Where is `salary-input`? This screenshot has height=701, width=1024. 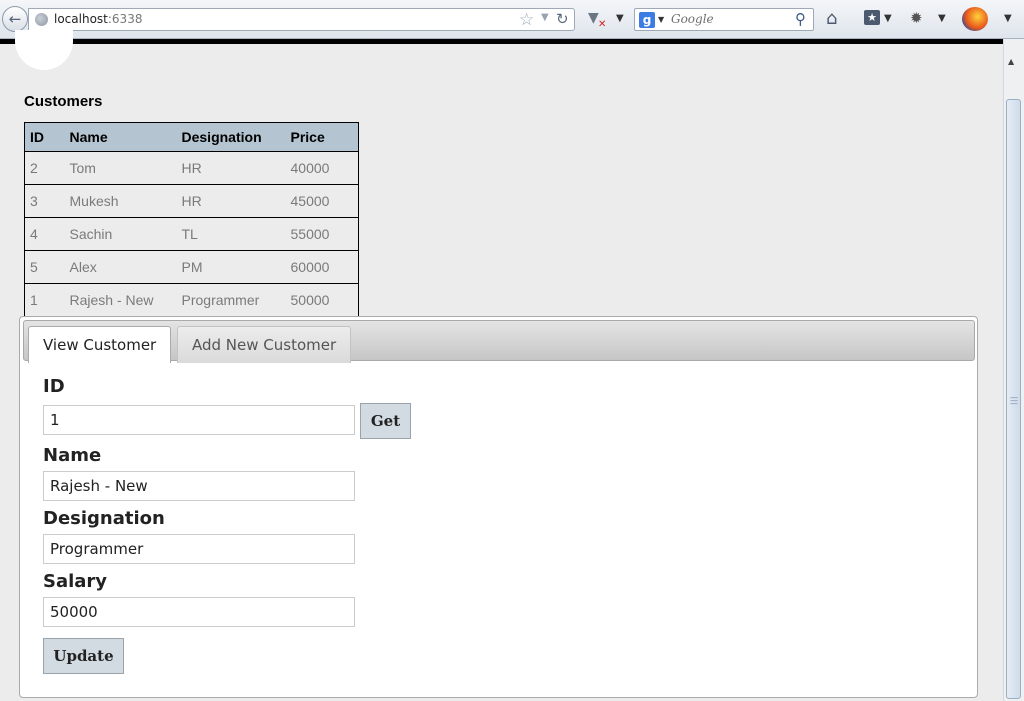
salary-input is located at coordinates (199, 612).